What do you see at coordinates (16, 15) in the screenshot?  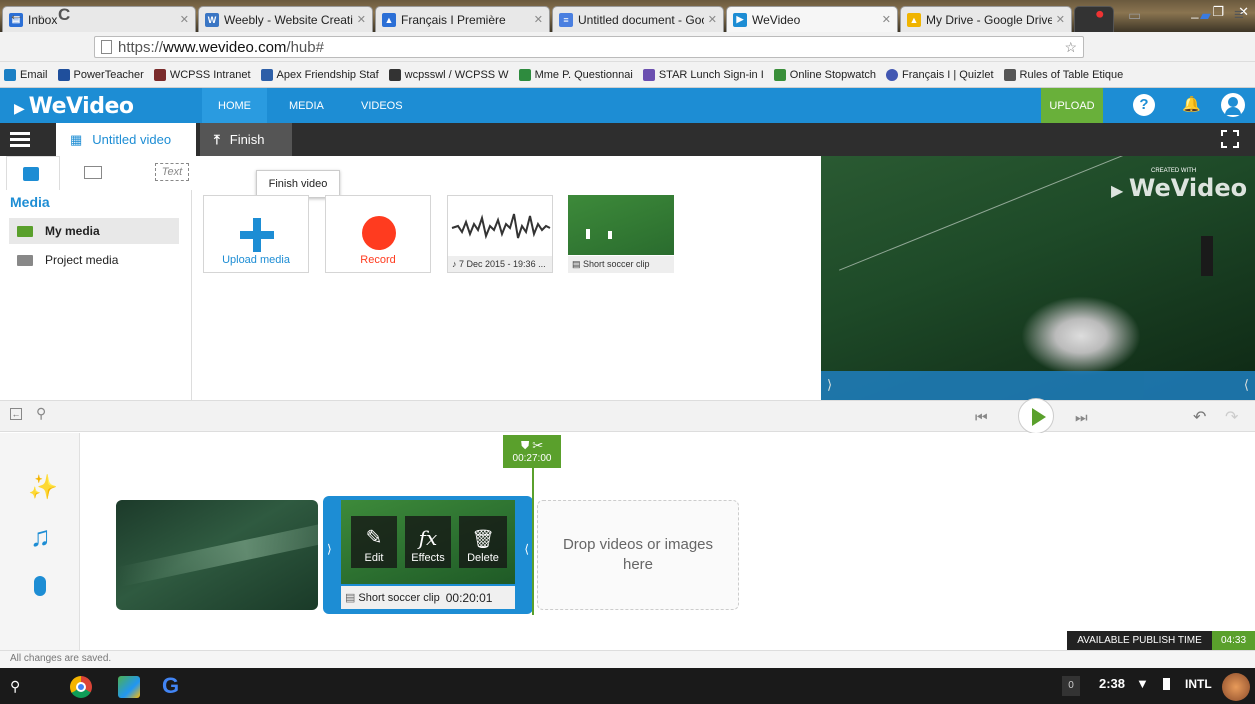 I see `back-icon: ←` at bounding box center [16, 15].